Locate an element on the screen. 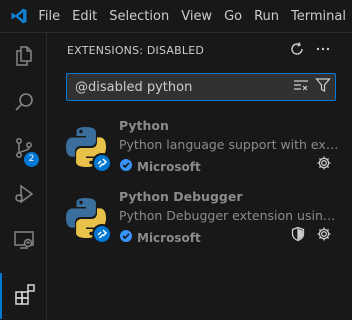 The image size is (352, 320). refresh-icon is located at coordinates (297, 51).